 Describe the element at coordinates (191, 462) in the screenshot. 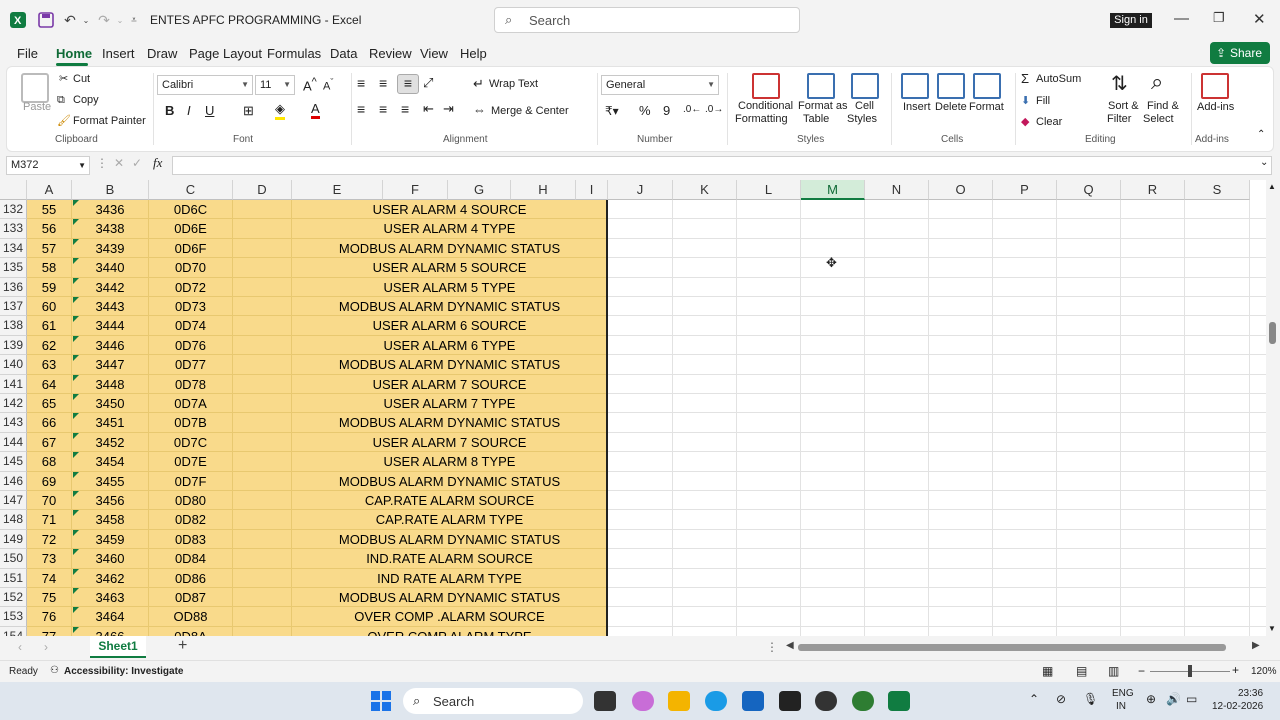

I see `cell-c: 0D7E` at that location.